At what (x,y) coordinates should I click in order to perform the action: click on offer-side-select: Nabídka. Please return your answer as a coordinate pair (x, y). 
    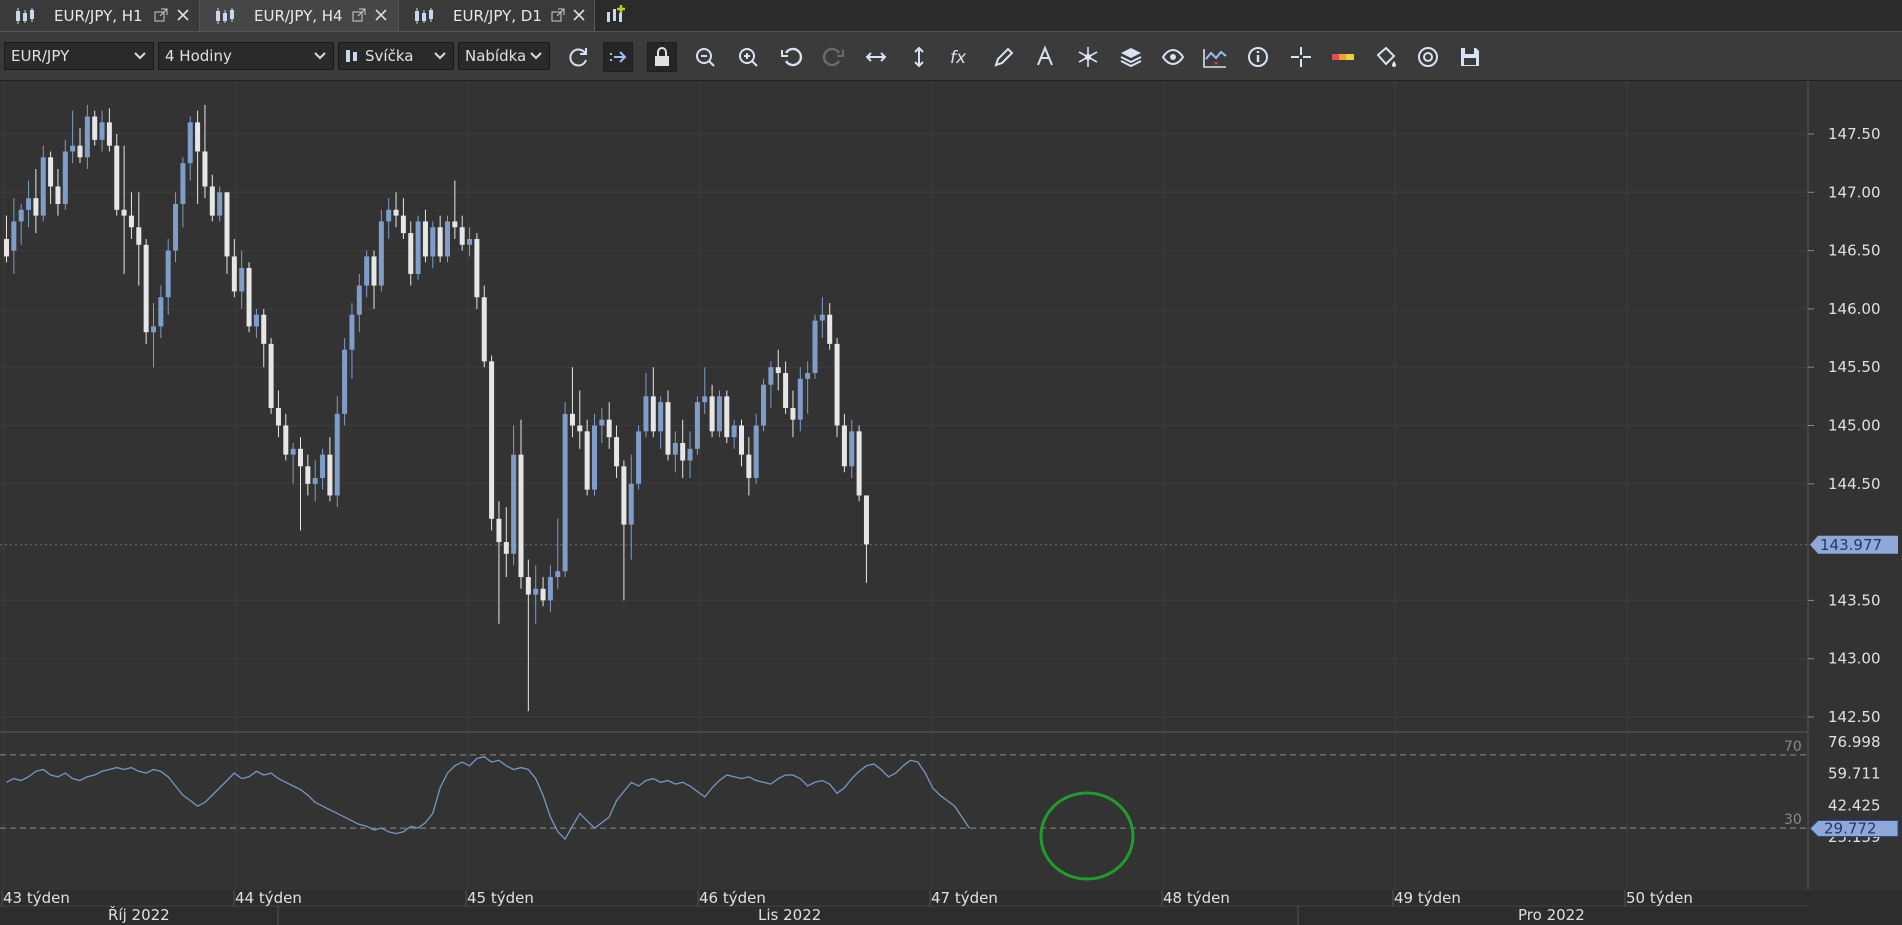
    Looking at the image, I should click on (504, 56).